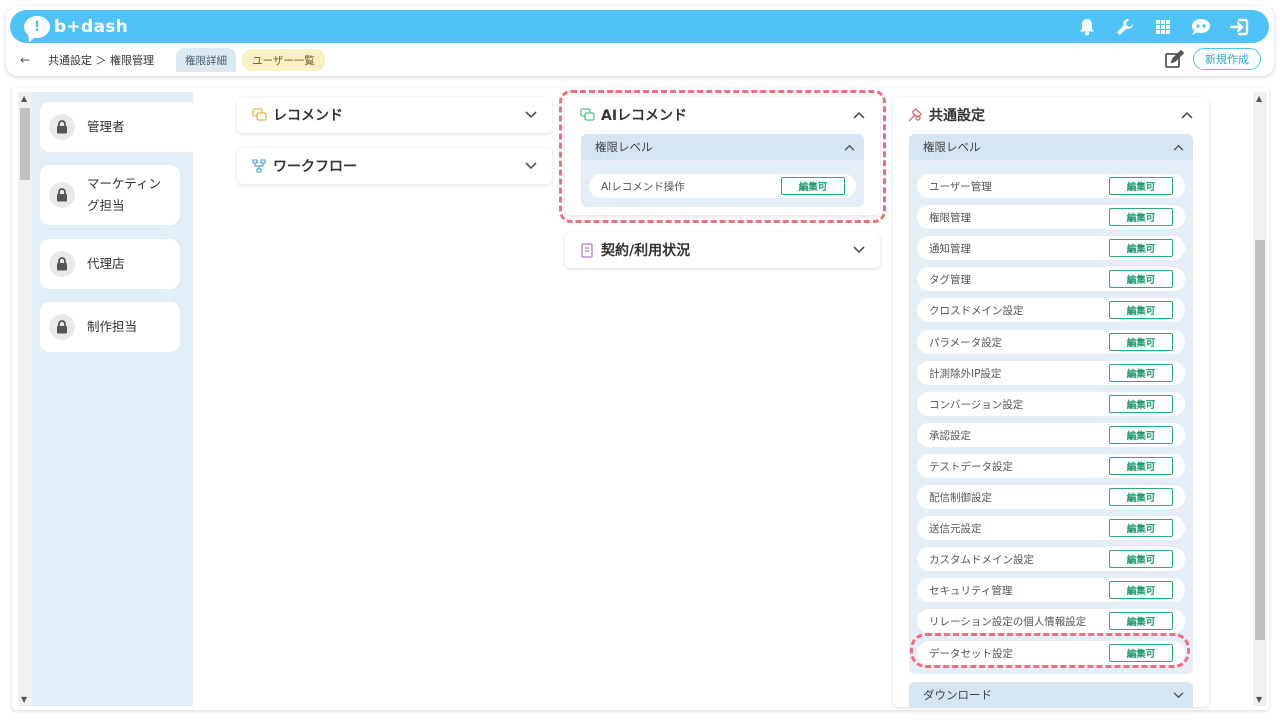 This screenshot has height=720, width=1280. Describe the element at coordinates (1051, 590) in the screenshot. I see `permission-row: セキュリティ管理 編集可` at that location.